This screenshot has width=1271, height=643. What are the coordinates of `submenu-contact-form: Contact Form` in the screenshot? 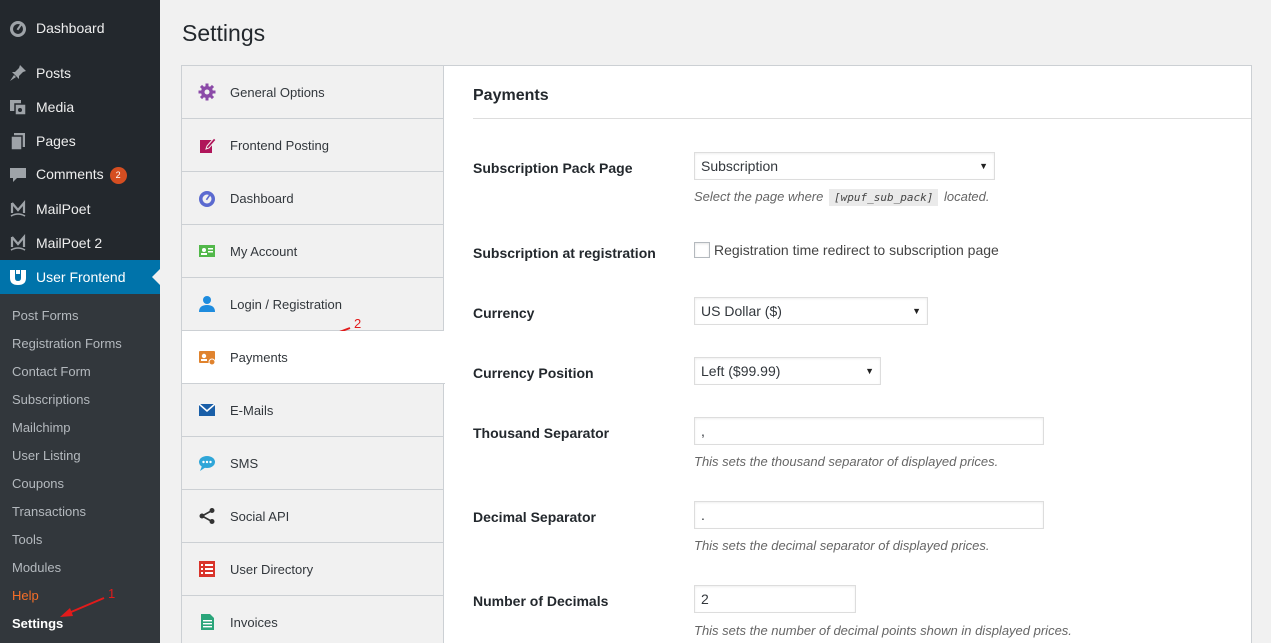 It's located at (51, 371).